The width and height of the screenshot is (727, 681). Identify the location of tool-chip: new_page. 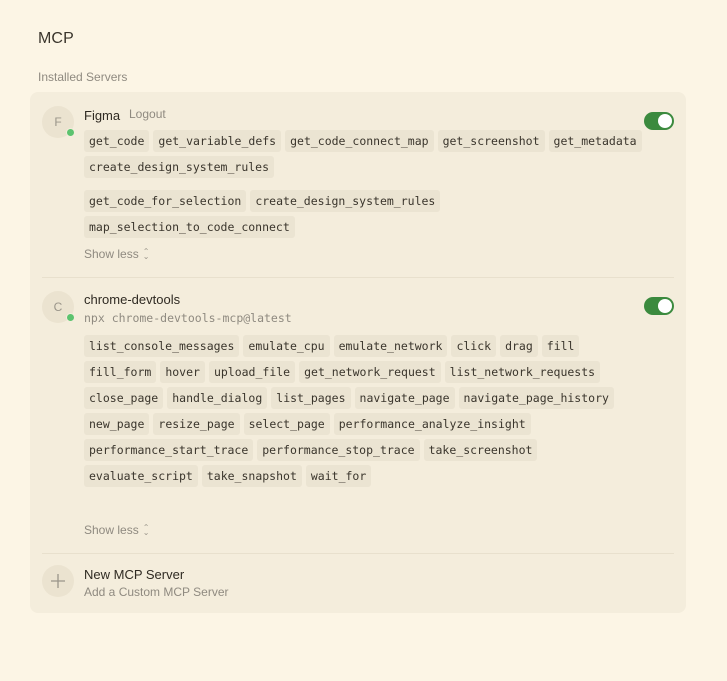
(117, 424).